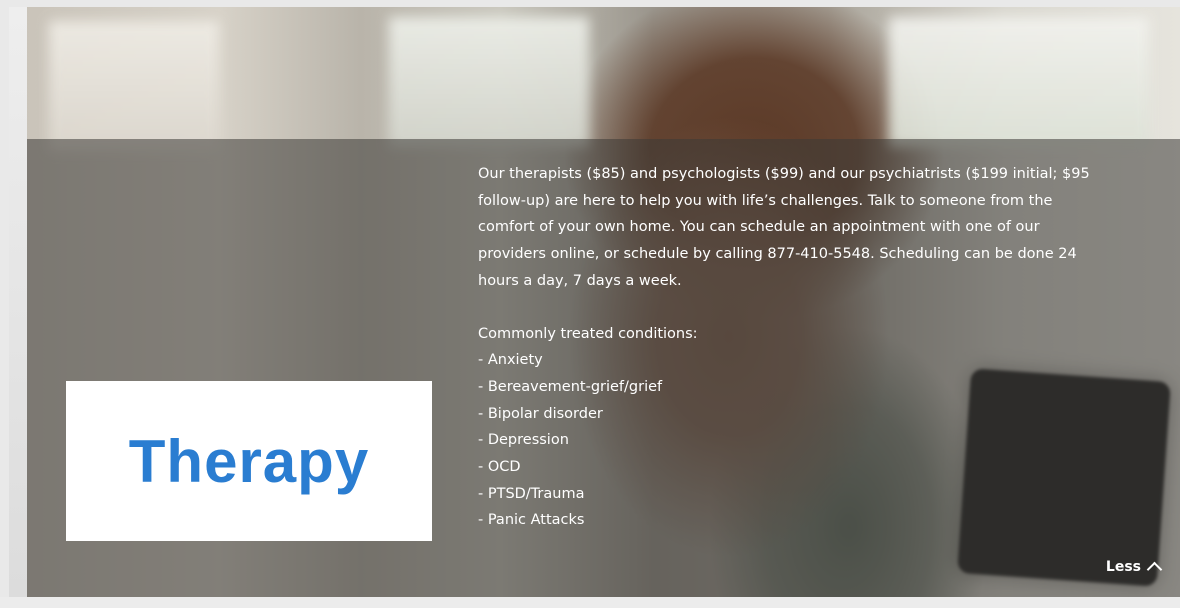  I want to click on condition-item: - Bereavement-grief/grief, so click(570, 386).